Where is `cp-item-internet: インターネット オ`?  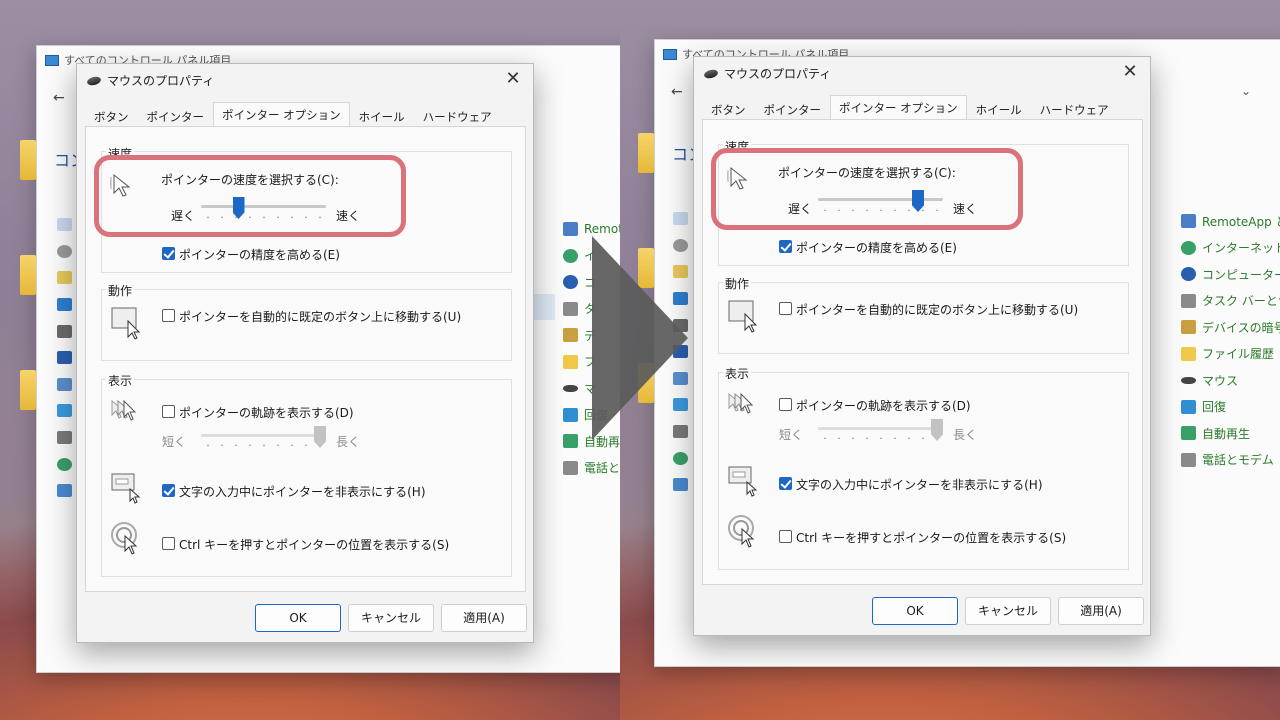 cp-item-internet: インターネット オ is located at coordinates (1230, 248).